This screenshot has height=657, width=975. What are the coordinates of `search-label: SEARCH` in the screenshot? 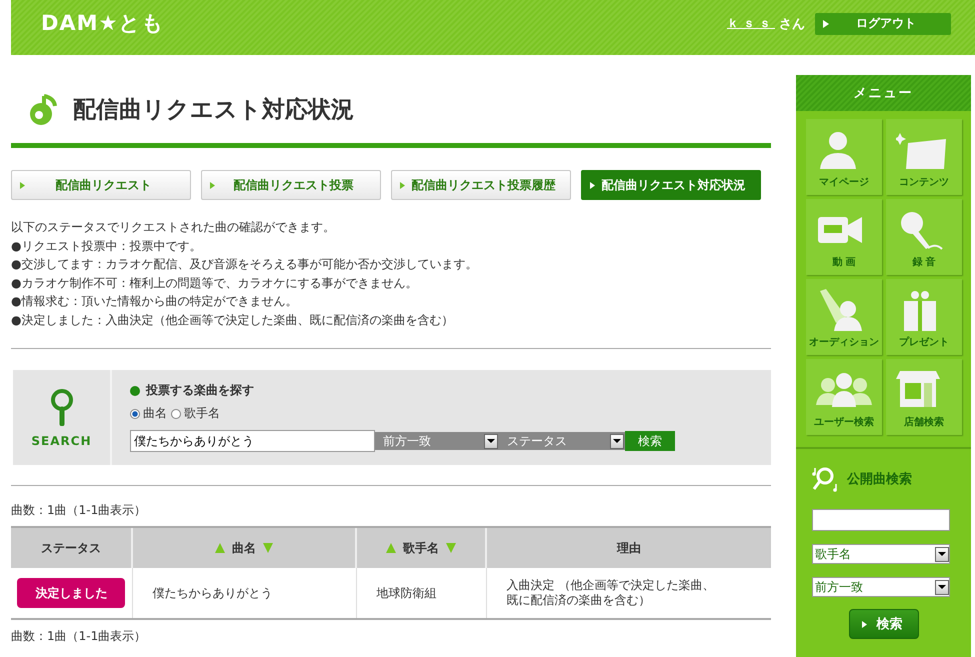 It's located at (61, 441).